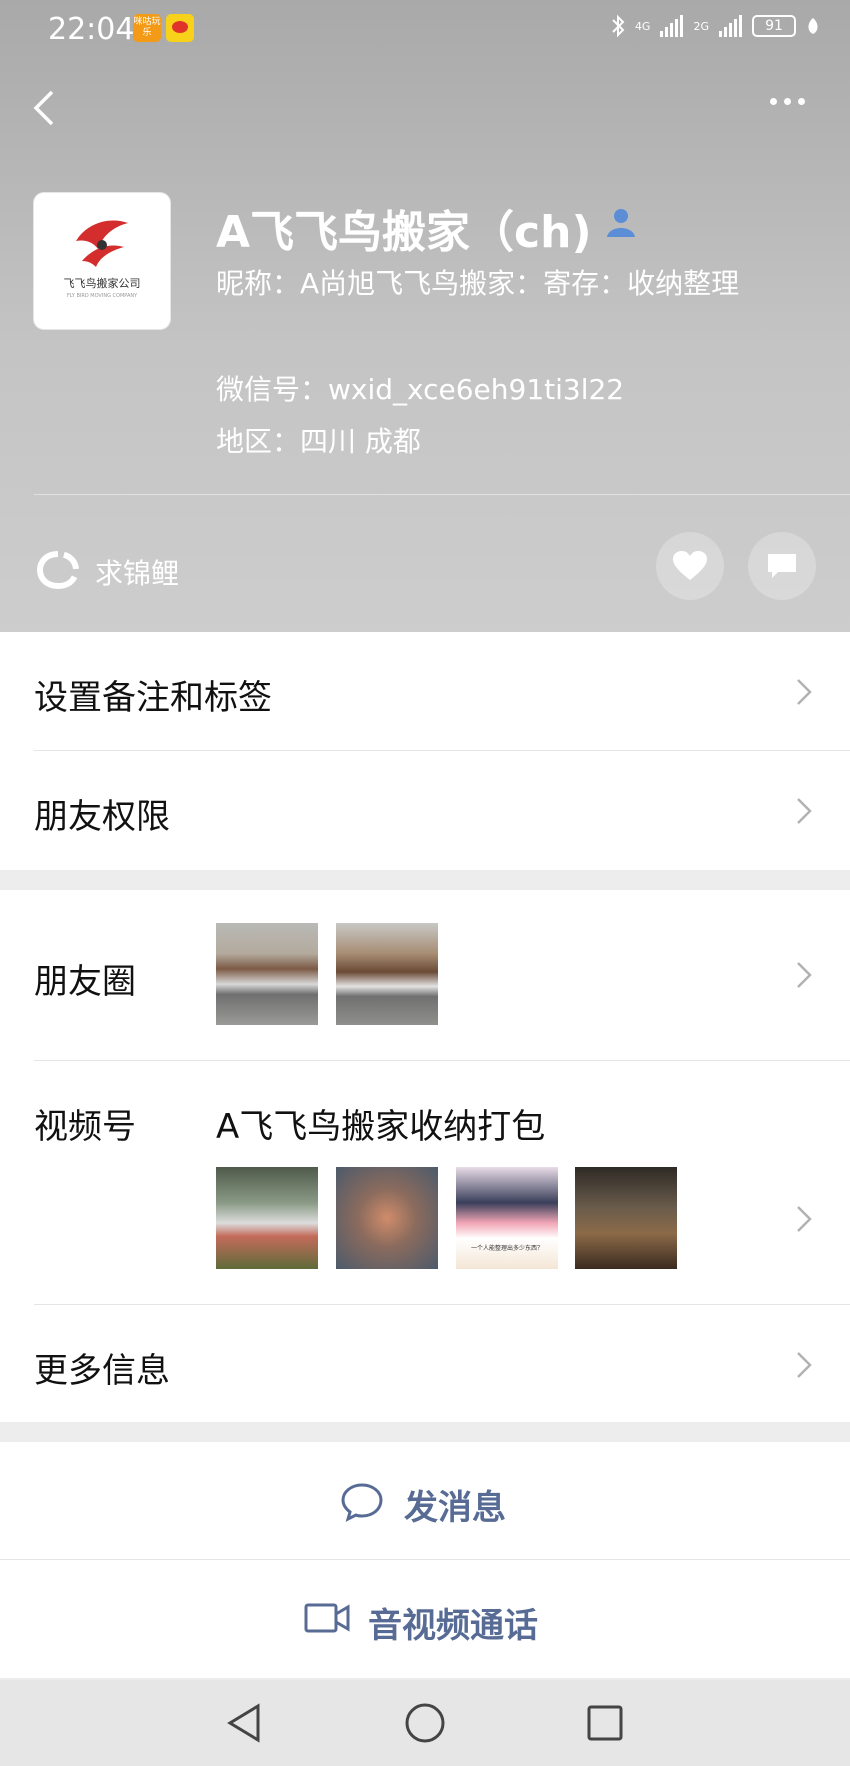 The height and width of the screenshot is (1766, 850). What do you see at coordinates (453, 1626) in the screenshot?
I see `av-call-label: 音视频通话` at bounding box center [453, 1626].